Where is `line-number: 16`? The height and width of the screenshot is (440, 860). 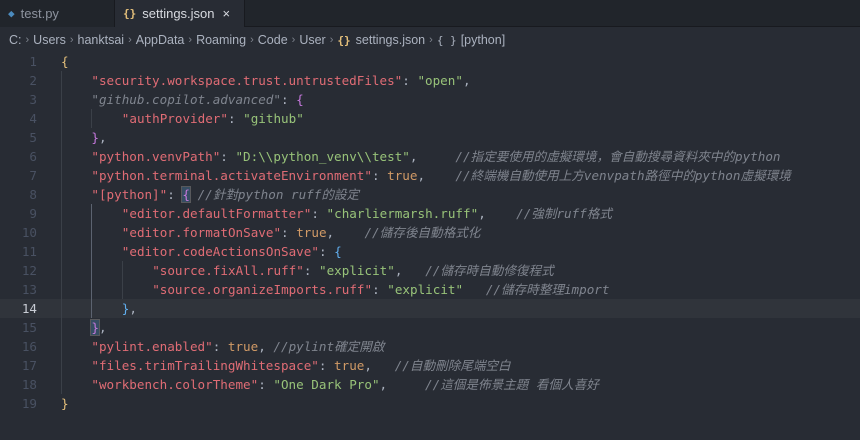
line-number: 16 is located at coordinates (29, 346).